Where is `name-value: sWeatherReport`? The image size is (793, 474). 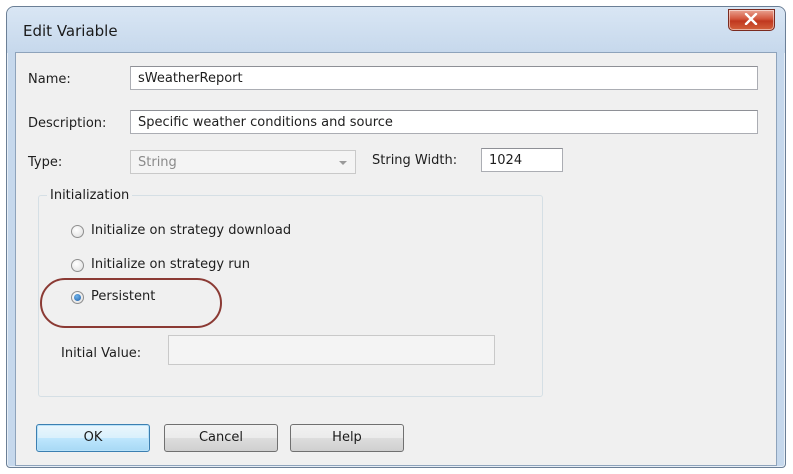
name-value: sWeatherReport is located at coordinates (190, 78).